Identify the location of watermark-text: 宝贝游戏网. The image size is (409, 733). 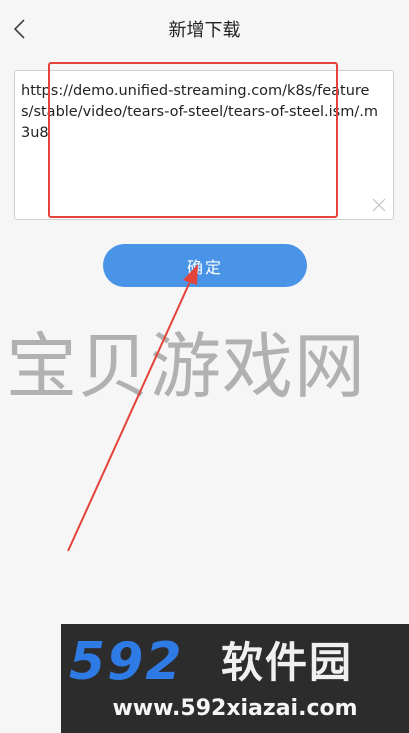
(186, 366).